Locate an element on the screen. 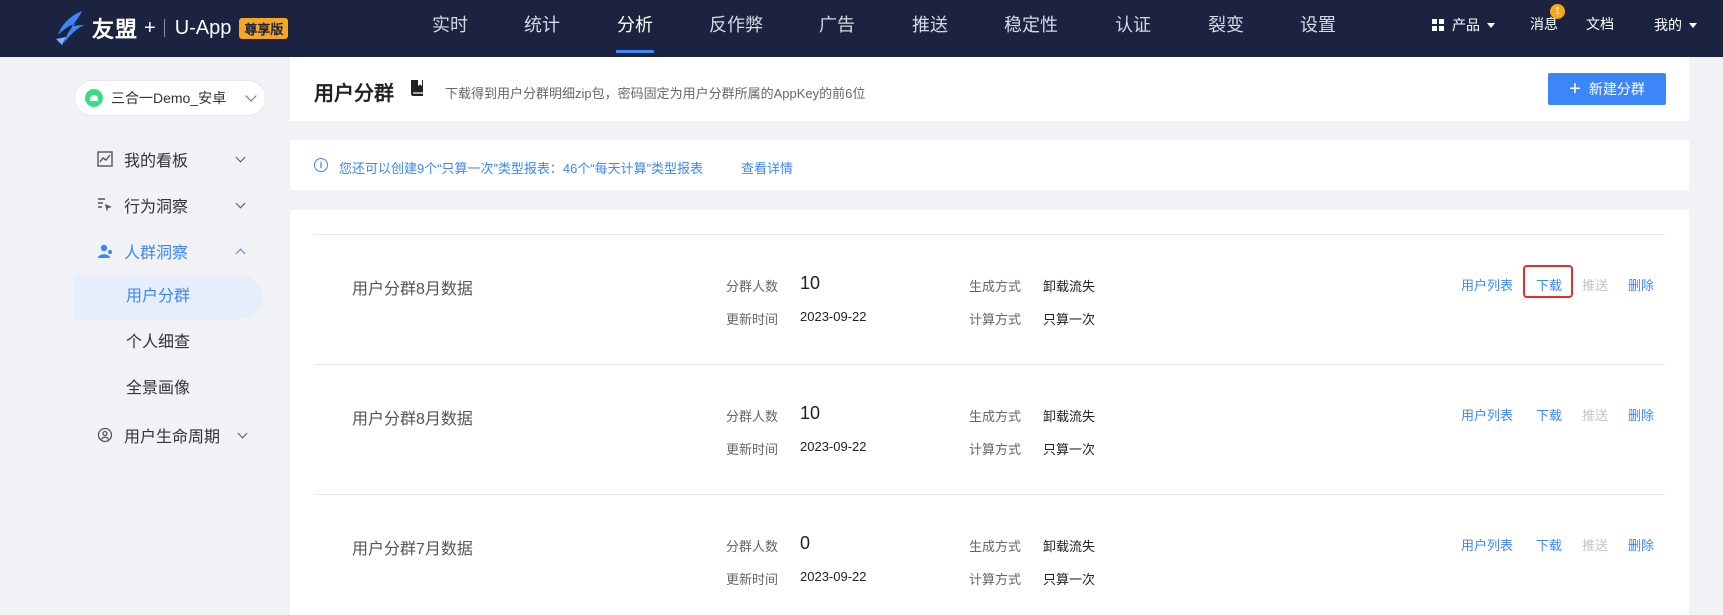 This screenshot has height=615, width=1723. view-details-link: 查看详情 is located at coordinates (767, 167).